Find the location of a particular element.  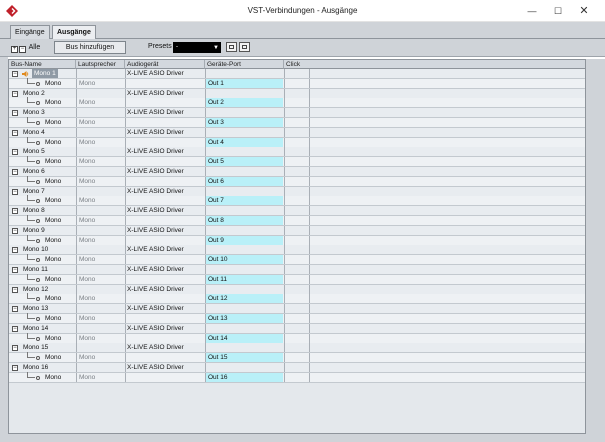

column-header-speaker: Lautsprecher is located at coordinates (100, 64).